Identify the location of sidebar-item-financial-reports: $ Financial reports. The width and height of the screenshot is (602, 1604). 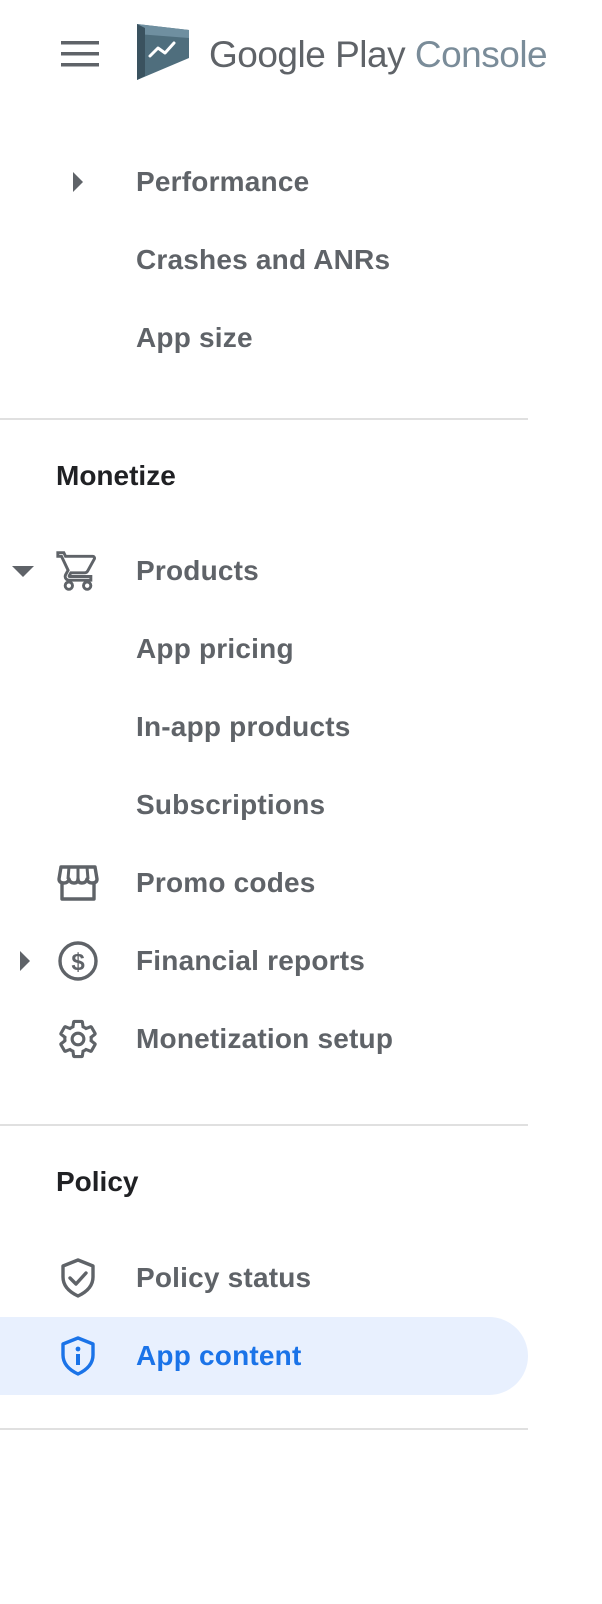
(264, 961).